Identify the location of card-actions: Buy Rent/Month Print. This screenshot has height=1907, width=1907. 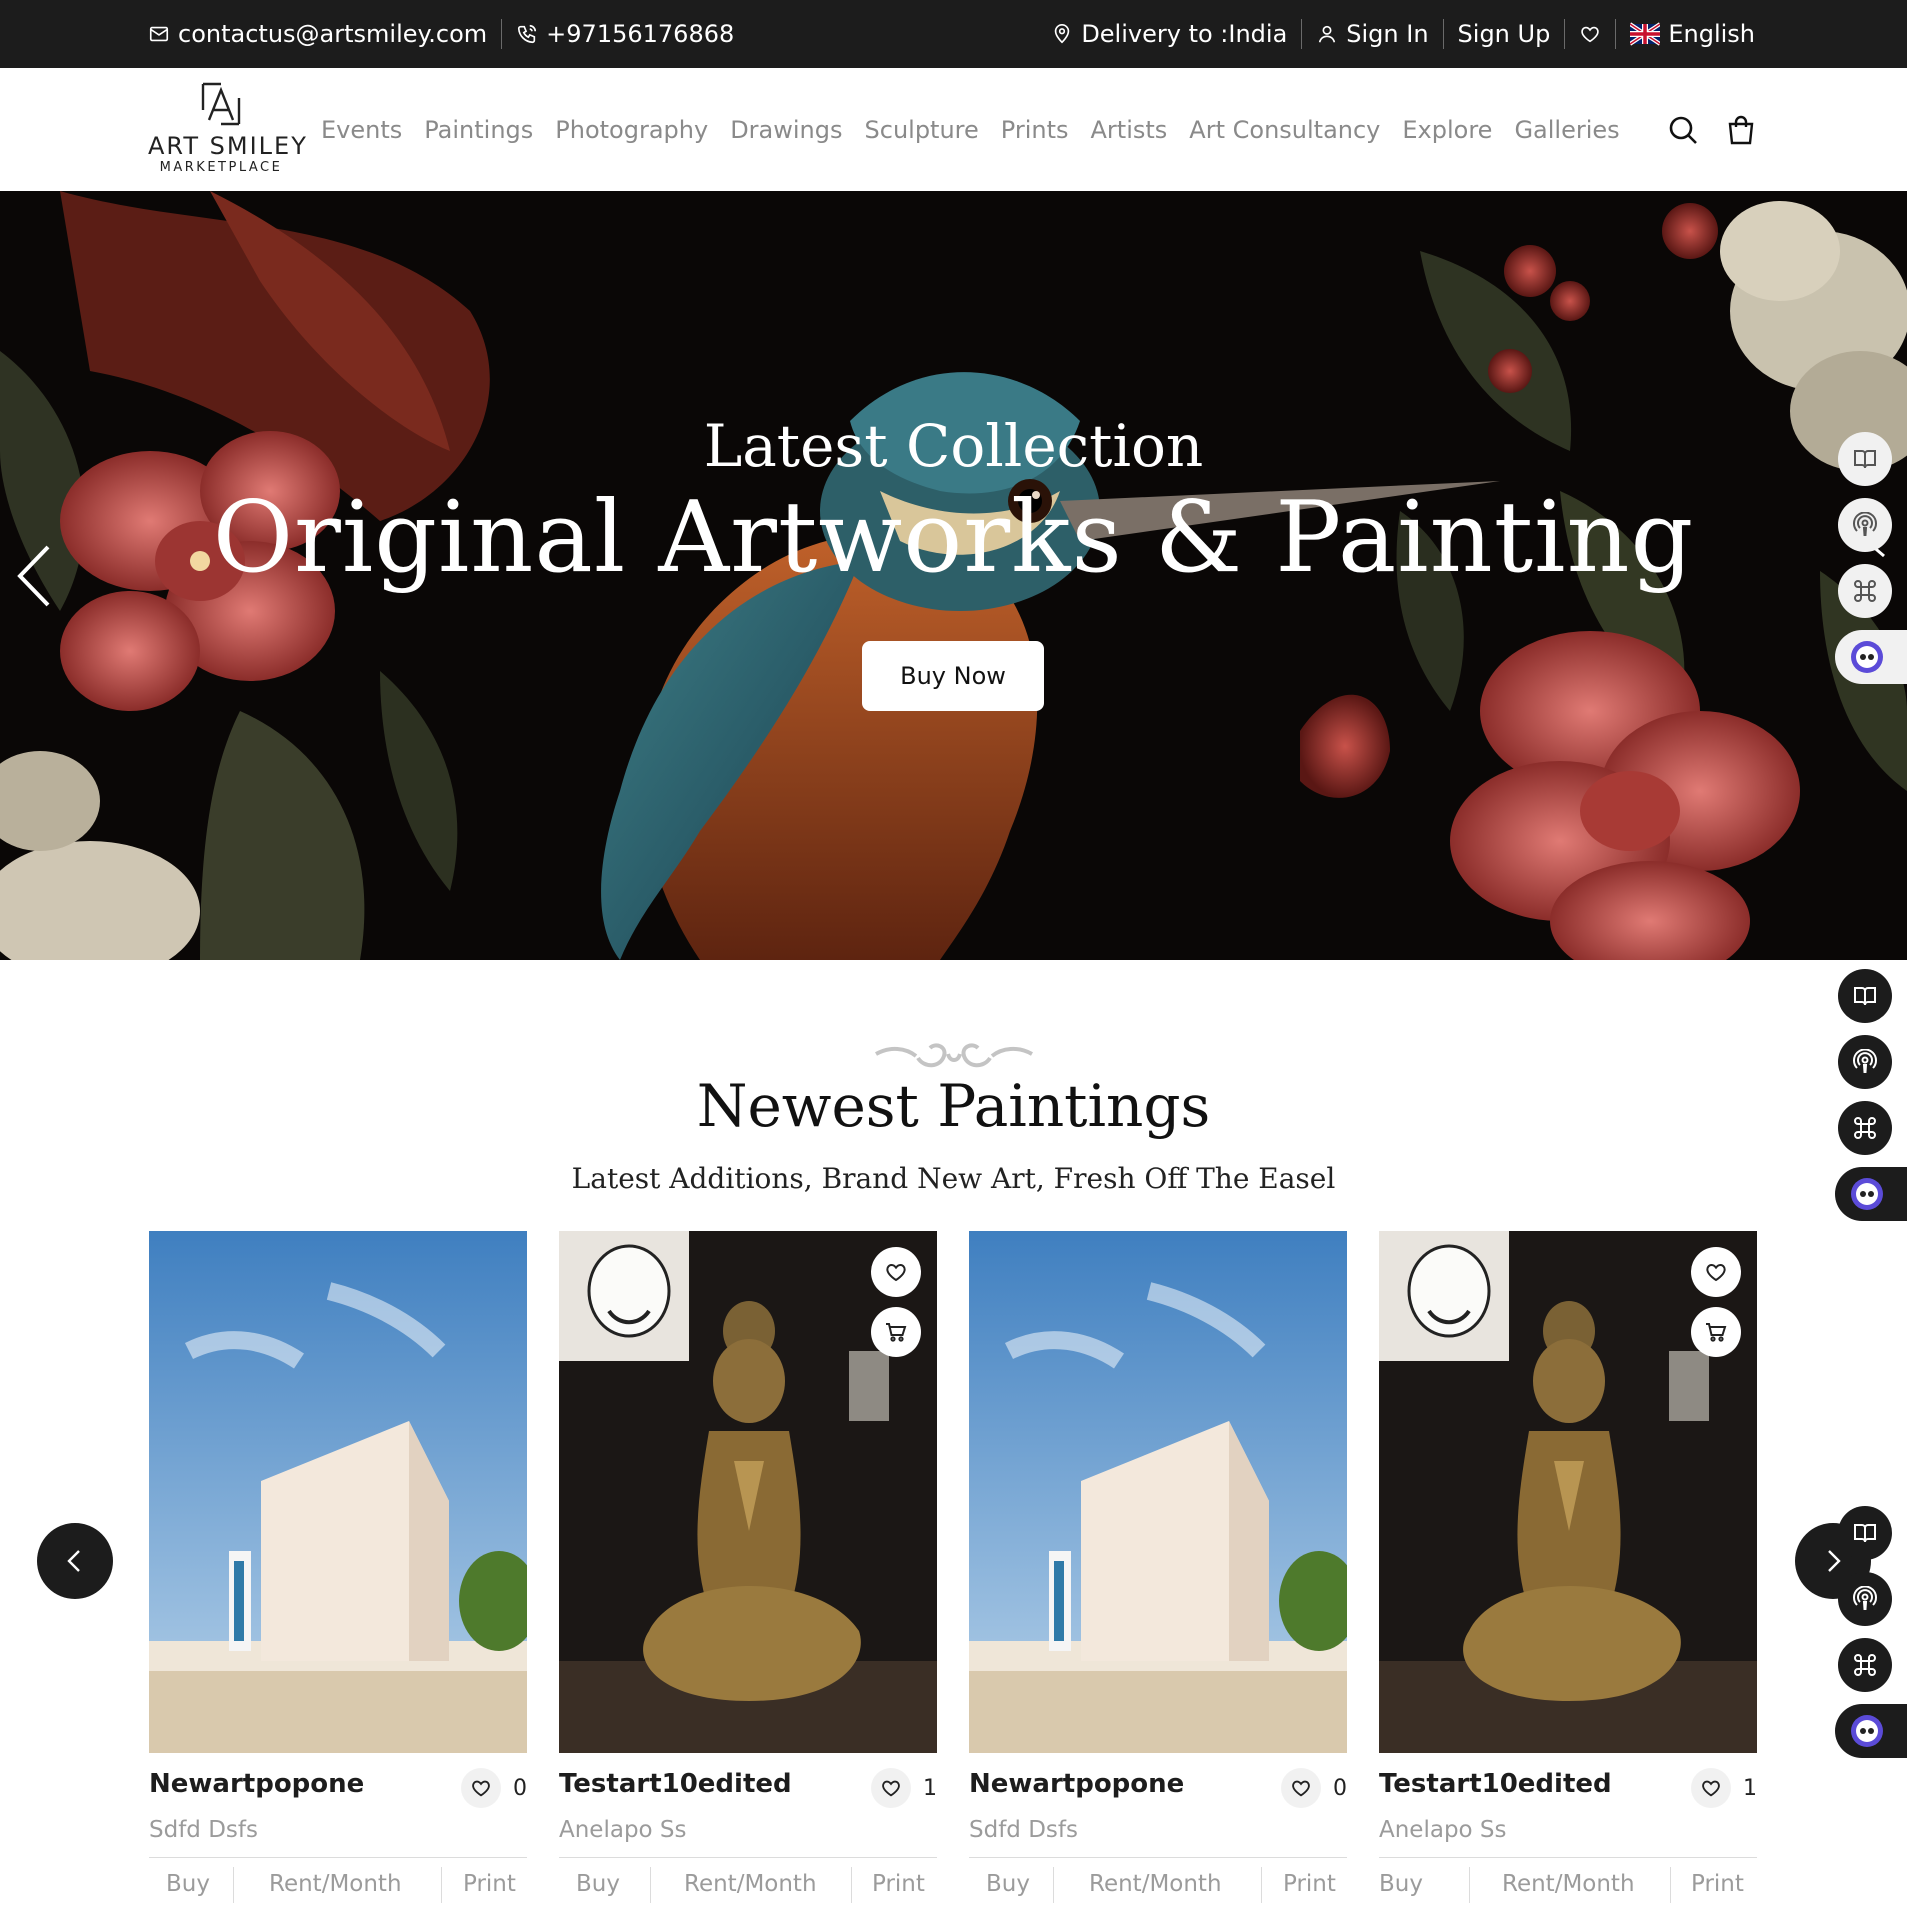
(1158, 1885).